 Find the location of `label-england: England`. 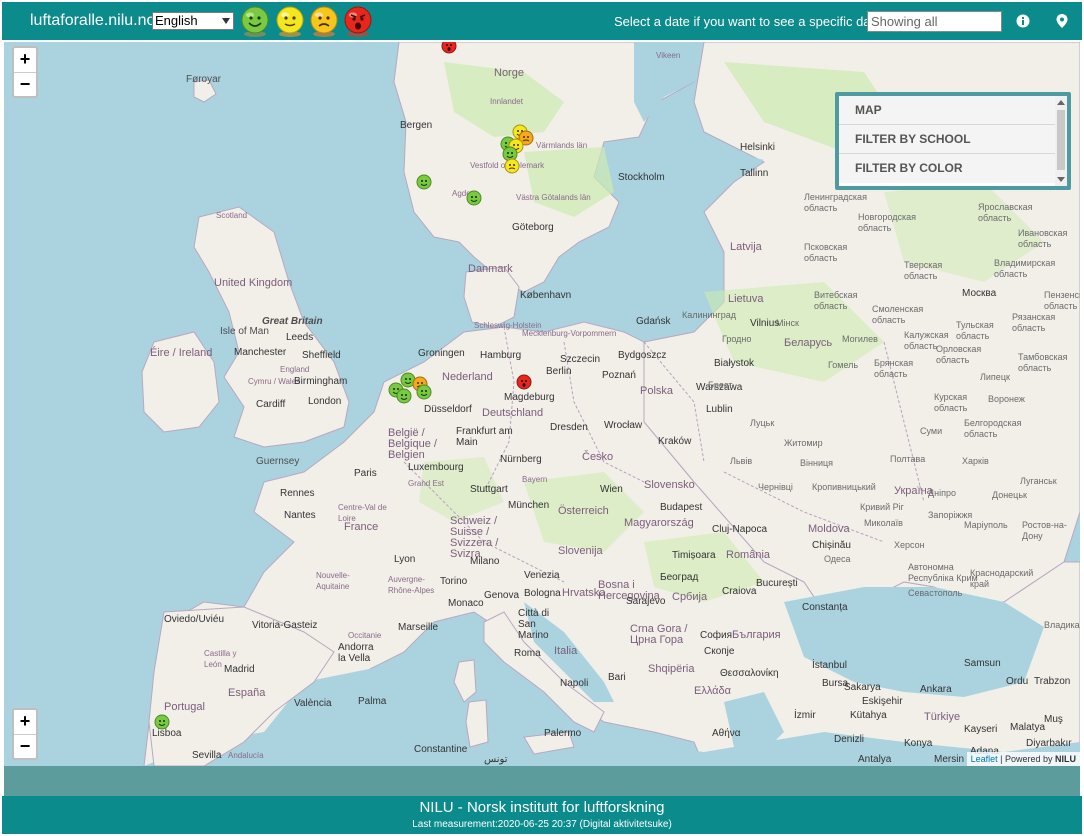

label-england: England is located at coordinates (295, 369).